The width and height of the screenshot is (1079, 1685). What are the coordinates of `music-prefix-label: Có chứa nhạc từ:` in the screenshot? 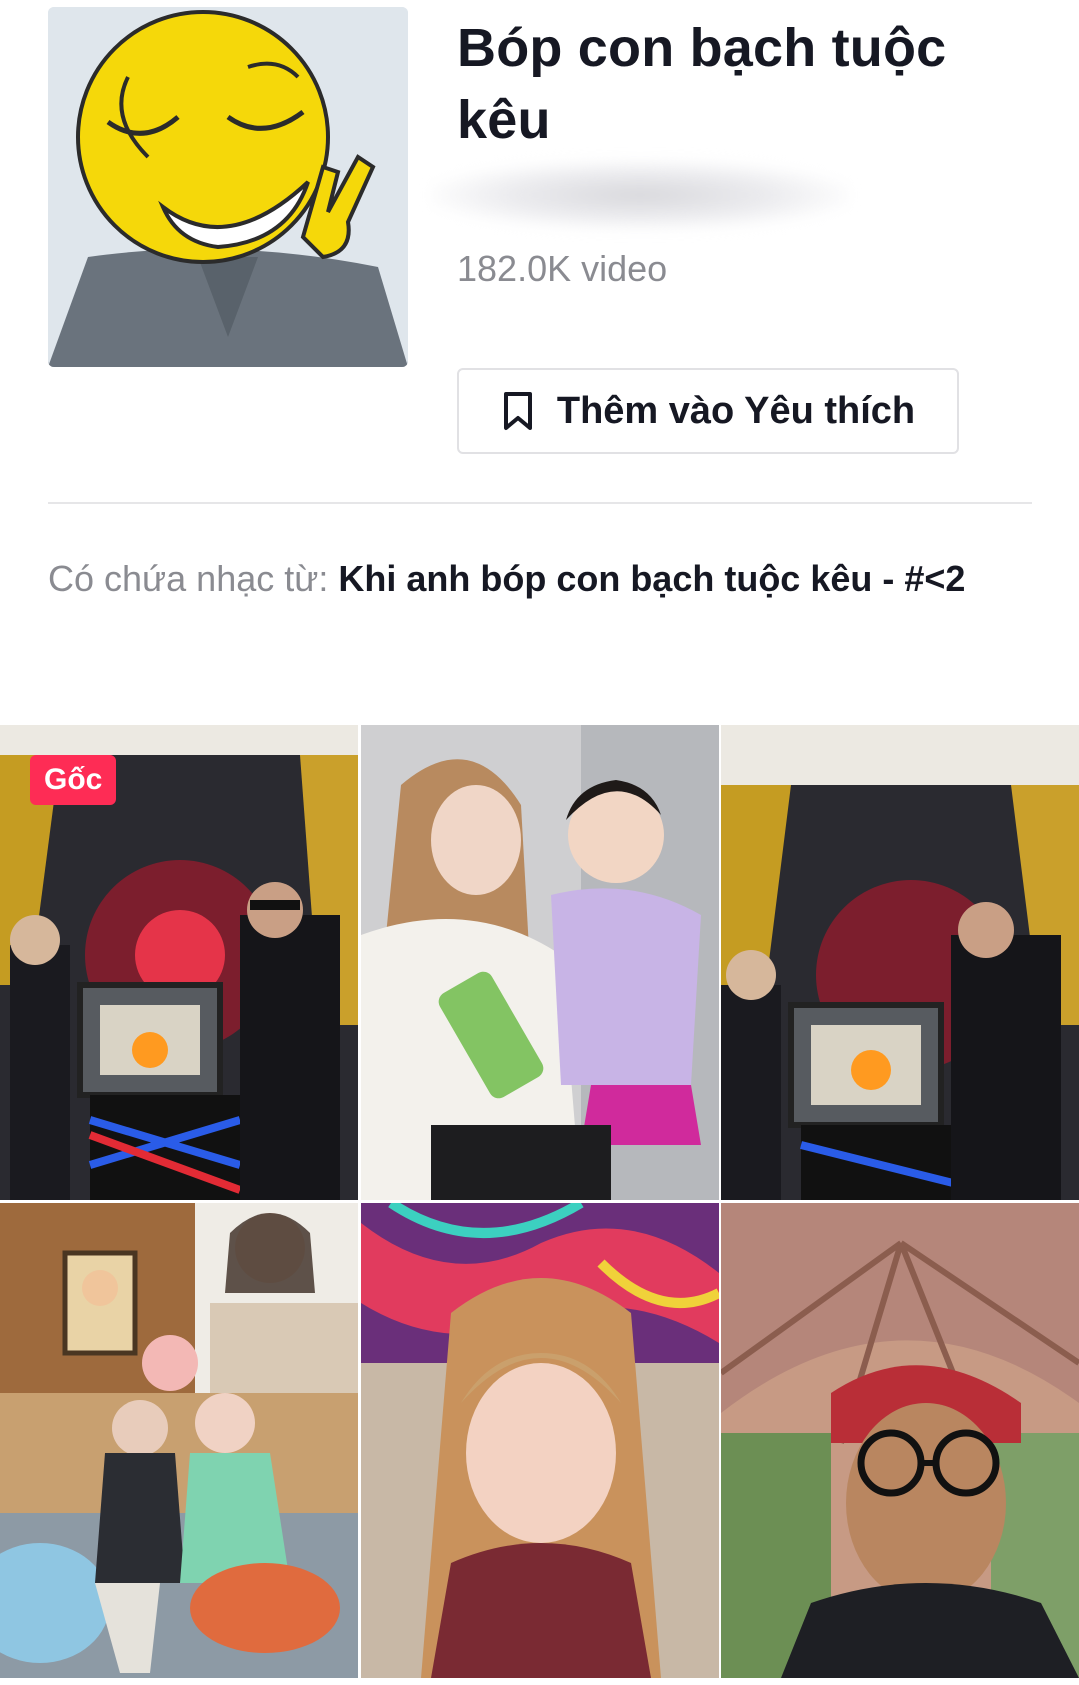 It's located at (193, 578).